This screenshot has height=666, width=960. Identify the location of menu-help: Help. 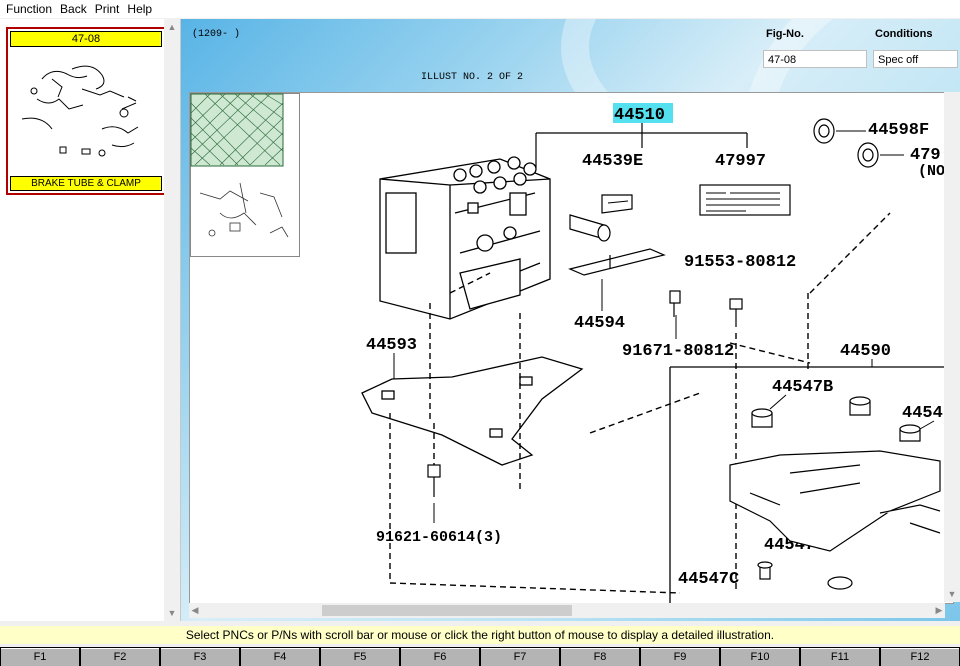
(139, 9).